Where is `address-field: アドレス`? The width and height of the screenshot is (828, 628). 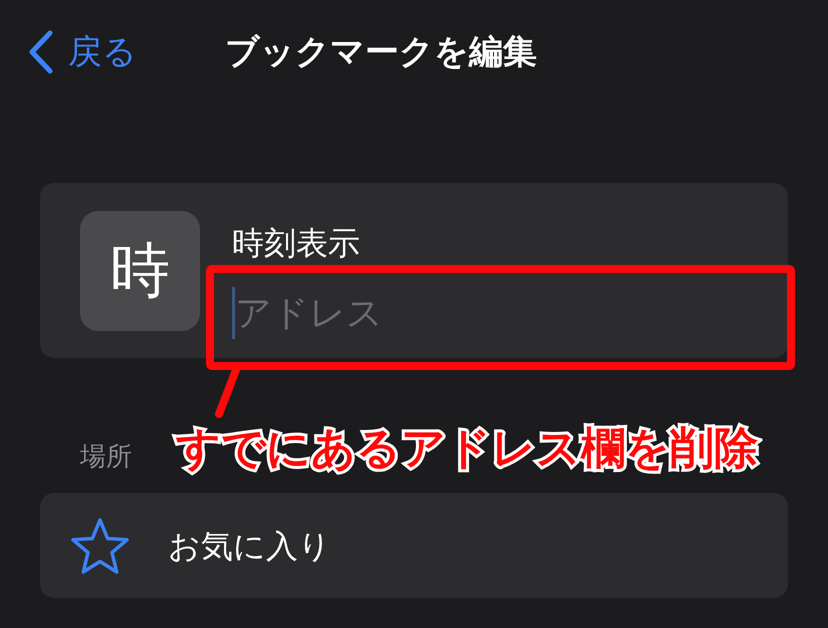
address-field: アドレス is located at coordinates (491, 313).